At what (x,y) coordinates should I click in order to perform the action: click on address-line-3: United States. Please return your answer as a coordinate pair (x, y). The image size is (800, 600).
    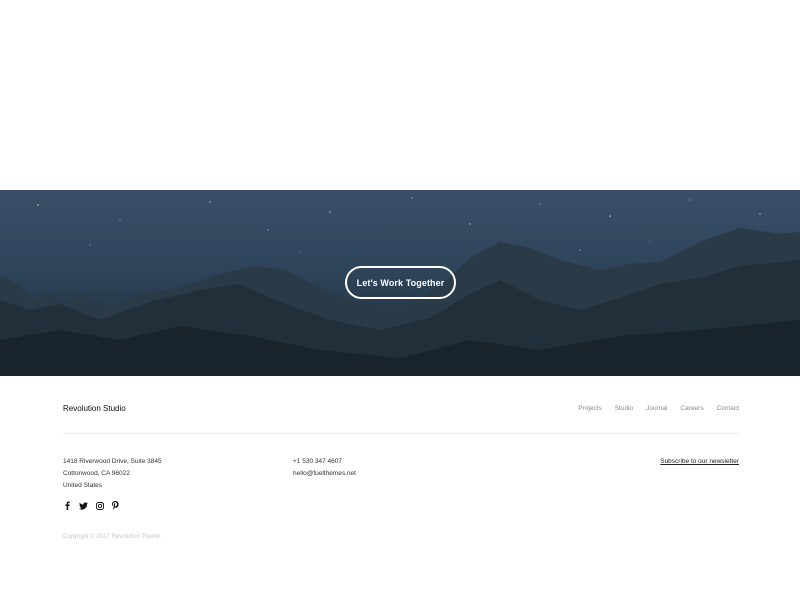
    Looking at the image, I should click on (83, 485).